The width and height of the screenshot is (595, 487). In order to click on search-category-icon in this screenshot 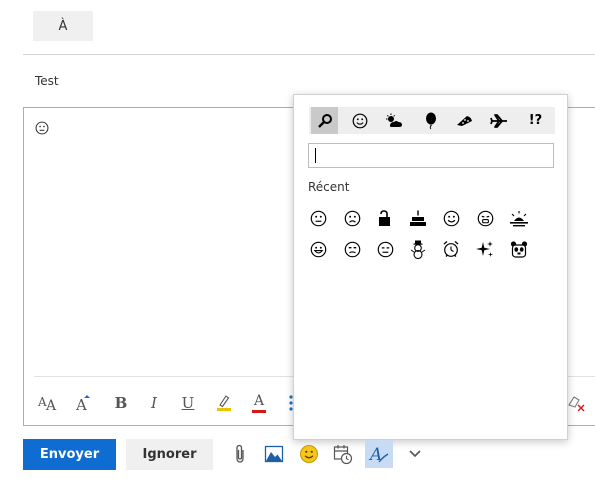, I will do `click(324, 120)`.